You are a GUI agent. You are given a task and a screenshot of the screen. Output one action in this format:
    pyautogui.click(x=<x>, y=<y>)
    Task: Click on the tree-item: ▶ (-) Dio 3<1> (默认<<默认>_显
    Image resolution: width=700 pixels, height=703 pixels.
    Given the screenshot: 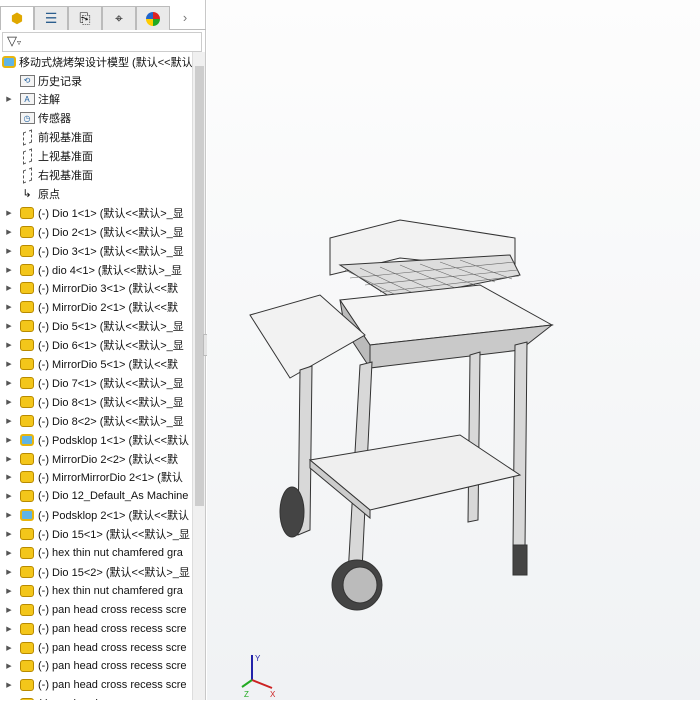 What is the action you would take?
    pyautogui.click(x=96, y=250)
    